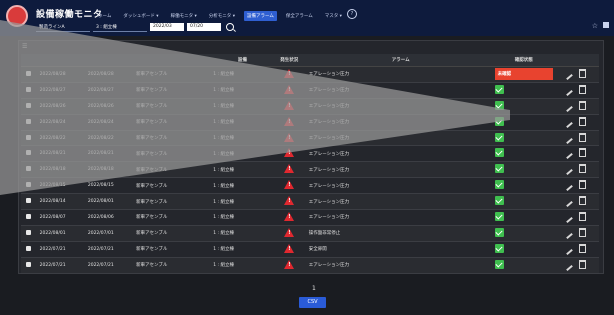 This screenshot has height=315, width=614. I want to click on nav-dashboard: ダッシュボード ▾, so click(140, 16).